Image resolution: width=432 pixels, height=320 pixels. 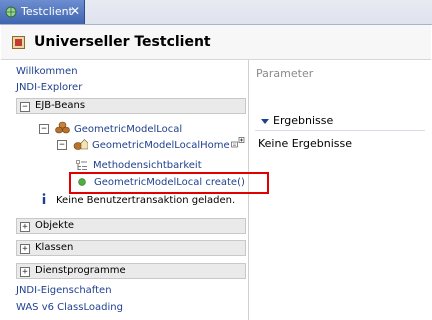 I want to click on section-dienstprogramme: + Dienstprogramme, so click(x=131, y=271).